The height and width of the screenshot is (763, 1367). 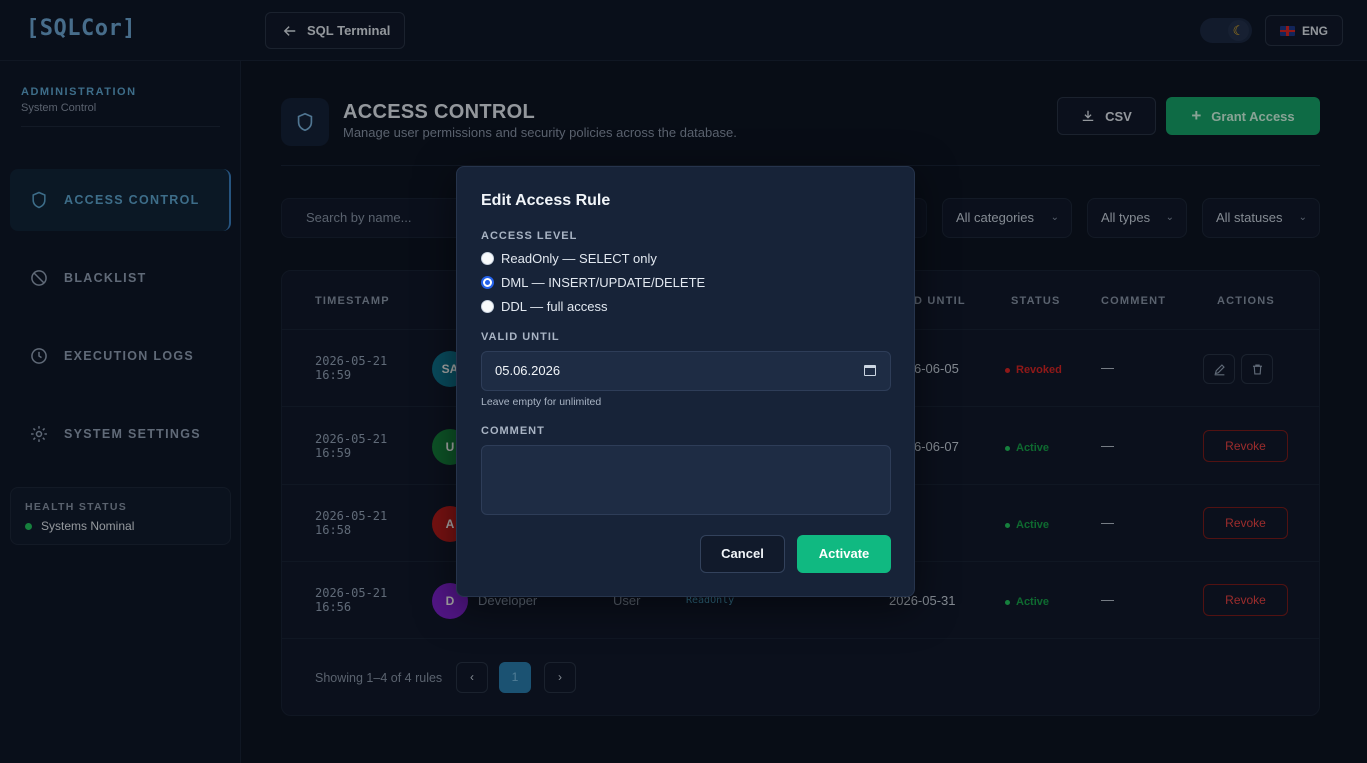 What do you see at coordinates (487, 282) in the screenshot?
I see `radio-button-checked` at bounding box center [487, 282].